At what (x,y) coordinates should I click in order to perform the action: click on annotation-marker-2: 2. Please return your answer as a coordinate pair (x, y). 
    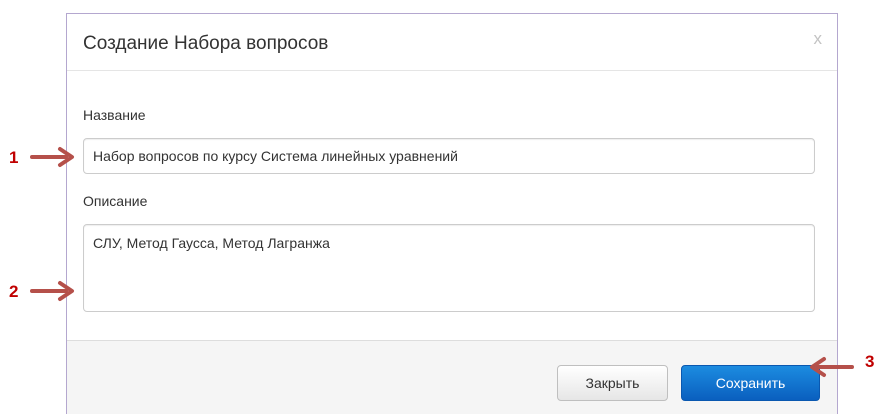
    Looking at the image, I should click on (14, 291).